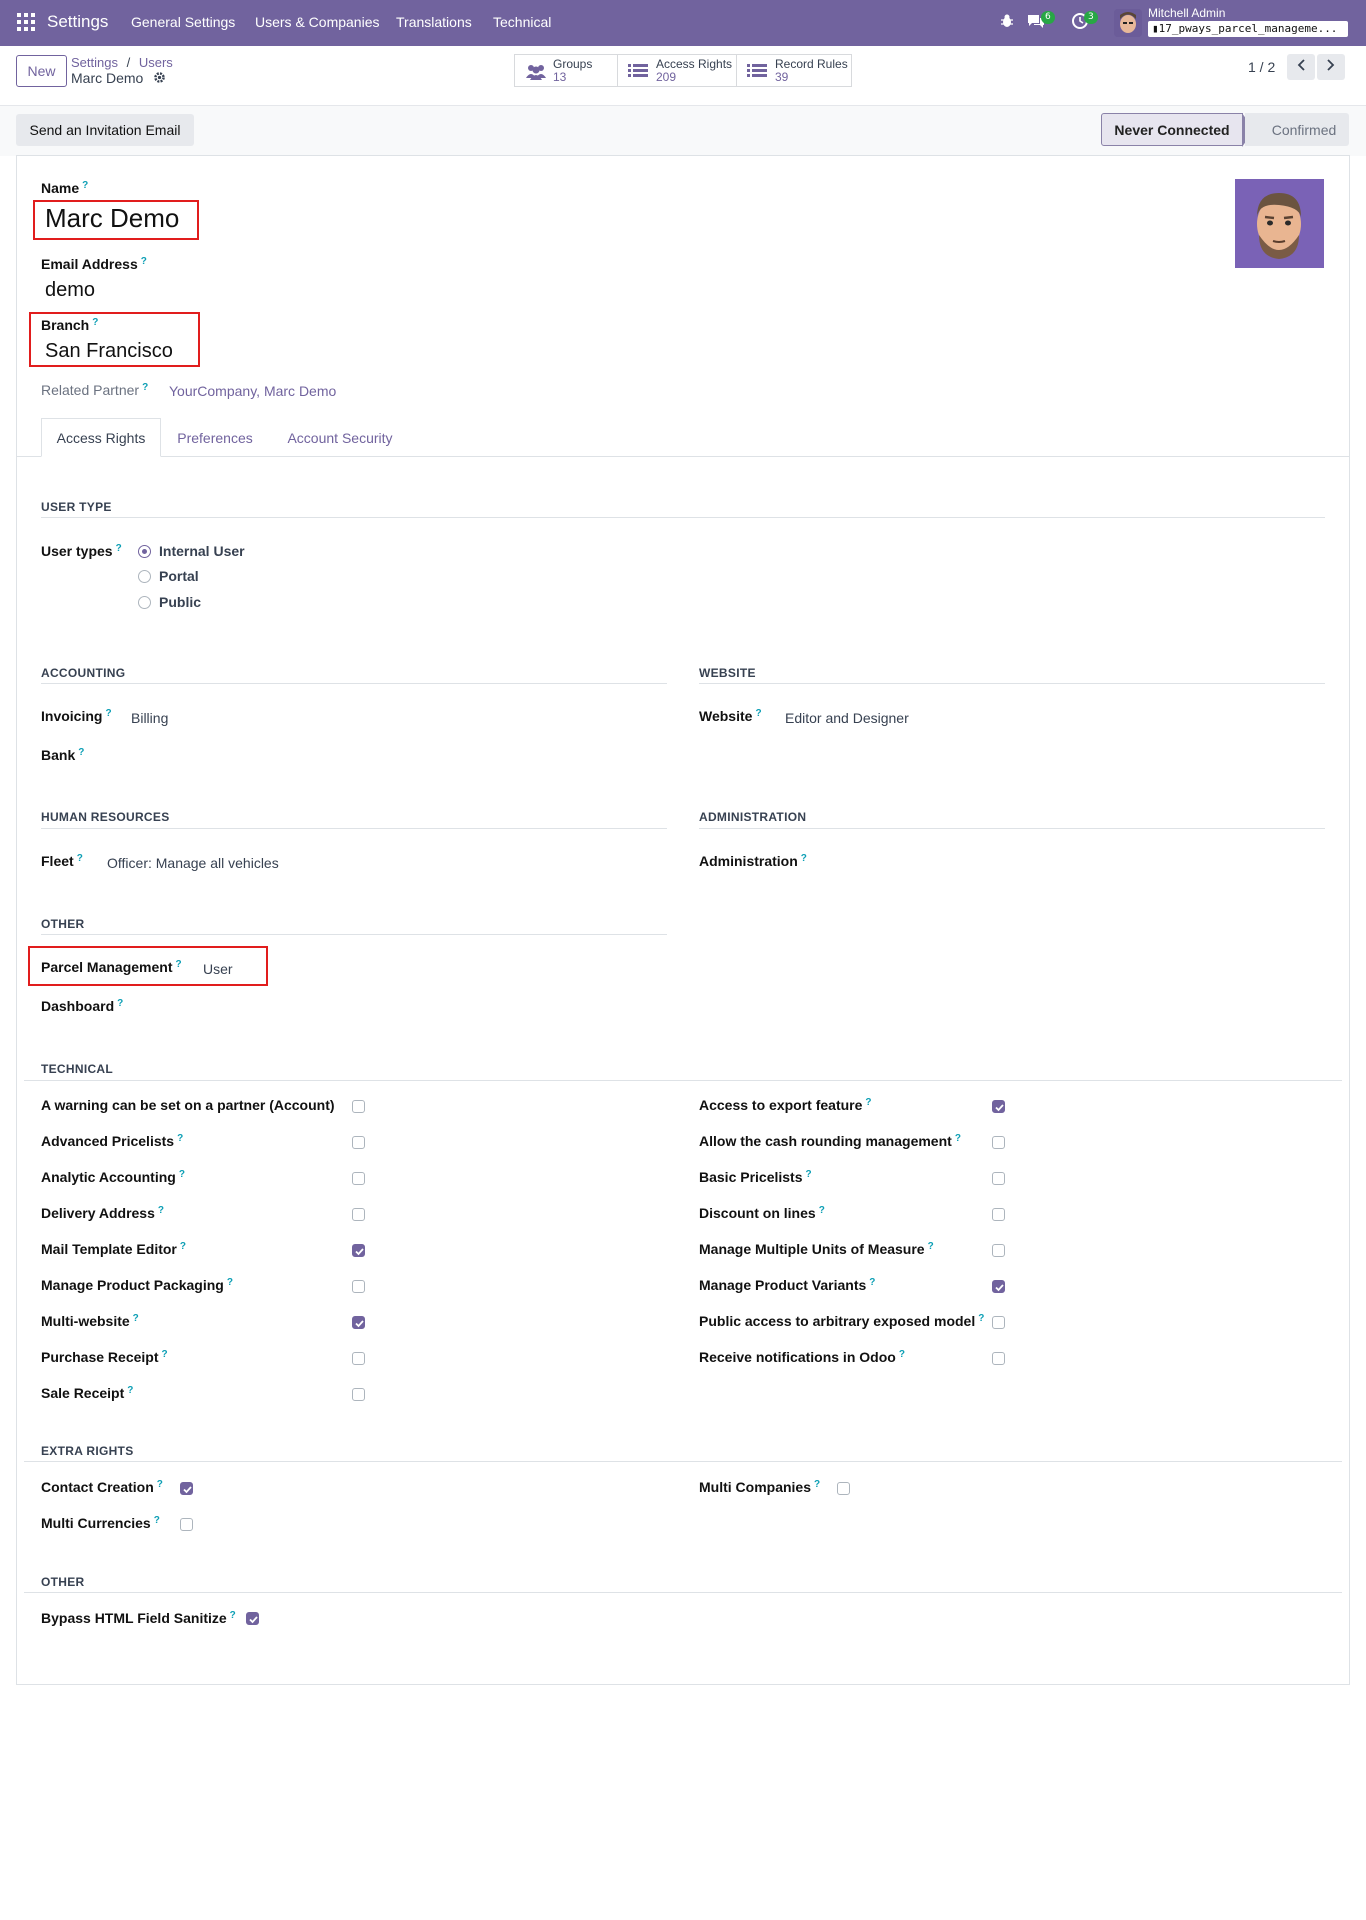  Describe the element at coordinates (998, 1106) in the screenshot. I see `access-to-export-feature-checkbox` at that location.